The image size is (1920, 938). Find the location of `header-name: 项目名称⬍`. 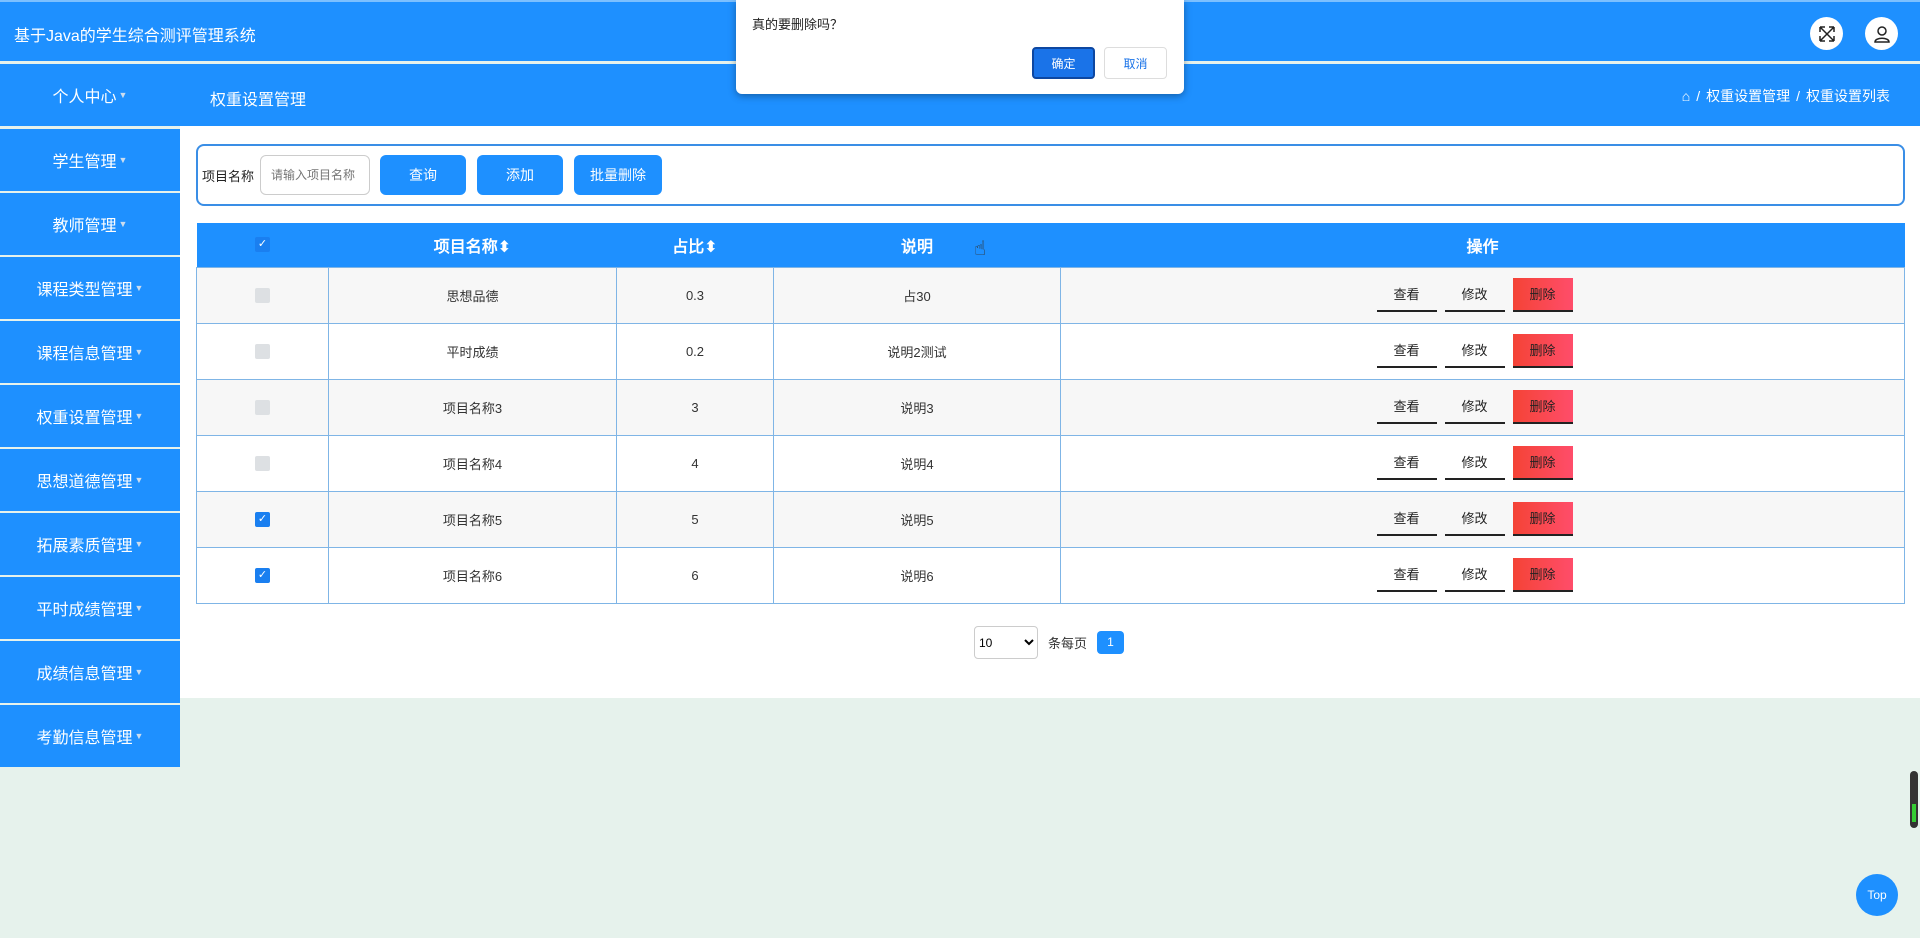

header-name: 项目名称⬍ is located at coordinates (472, 245).